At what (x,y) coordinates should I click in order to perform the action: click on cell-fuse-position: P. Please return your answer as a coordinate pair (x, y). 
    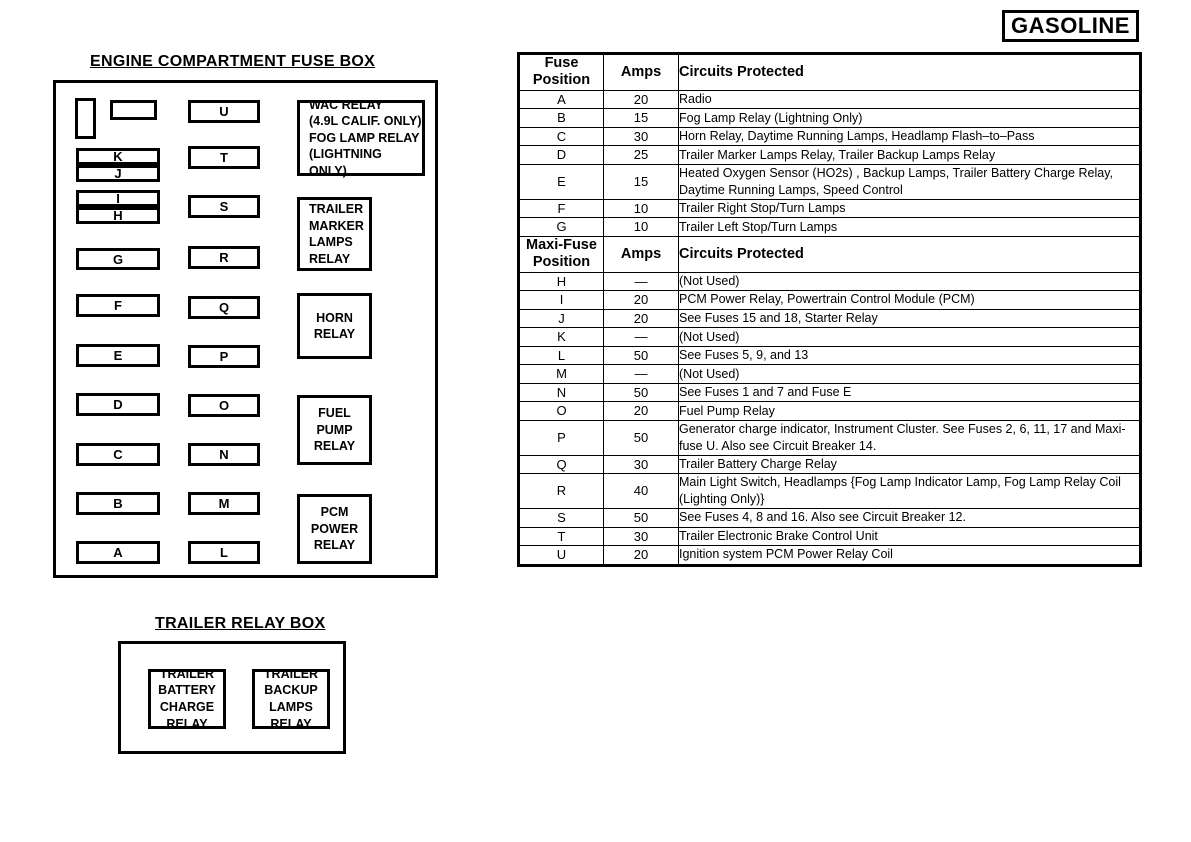
    Looking at the image, I should click on (561, 437).